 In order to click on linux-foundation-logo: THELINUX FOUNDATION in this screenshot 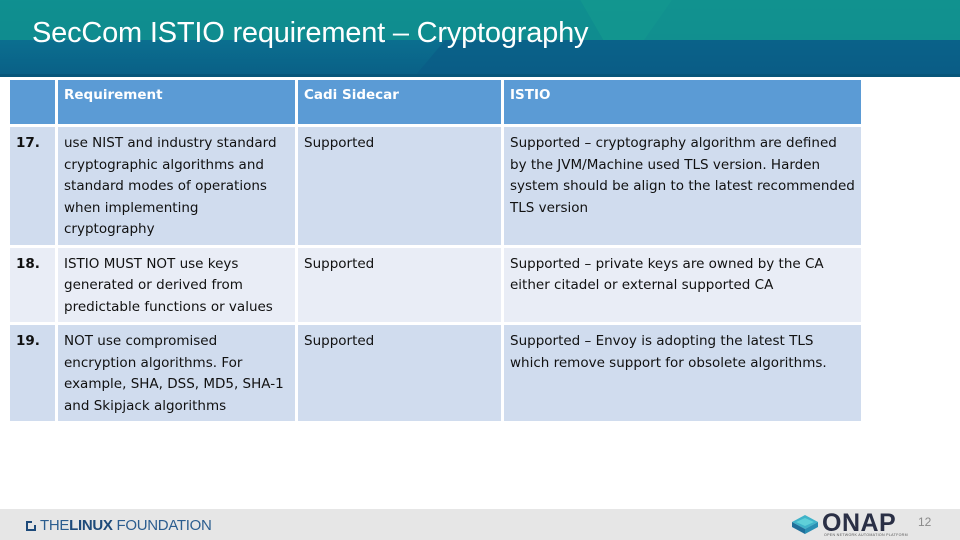, I will do `click(119, 525)`.